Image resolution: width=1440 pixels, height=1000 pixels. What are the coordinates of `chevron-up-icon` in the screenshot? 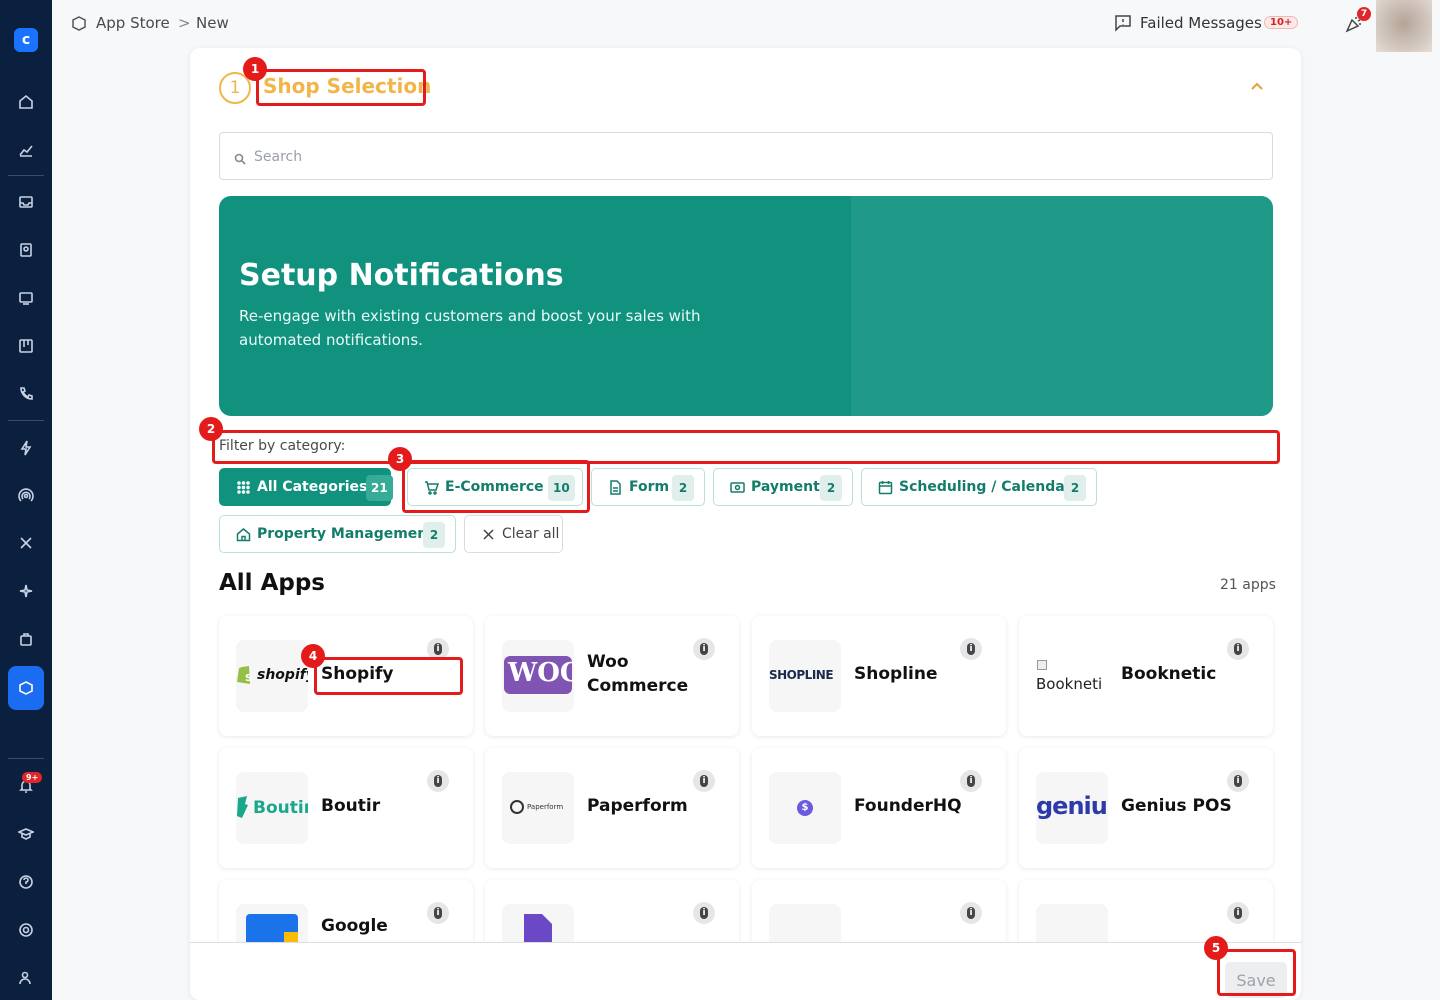 It's located at (1257, 89).